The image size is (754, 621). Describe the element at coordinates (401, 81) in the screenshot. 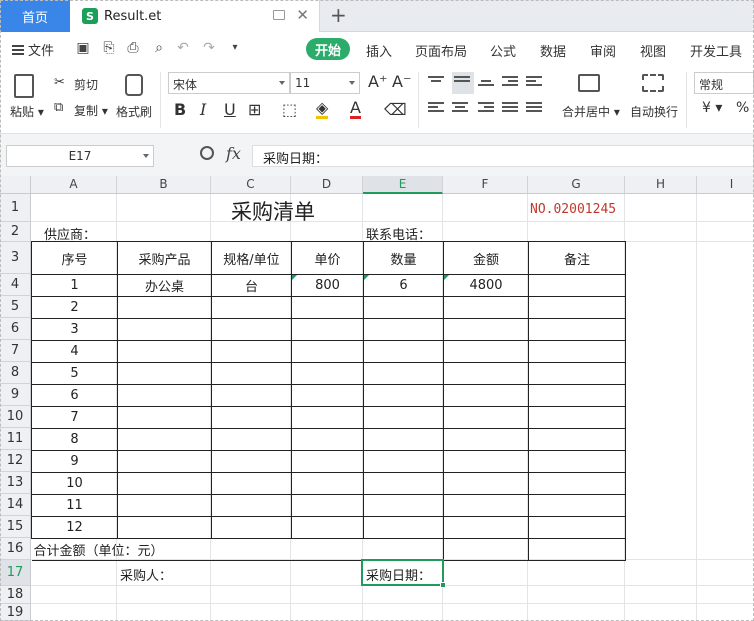

I see `decrease-font-icon: A⁻` at that location.